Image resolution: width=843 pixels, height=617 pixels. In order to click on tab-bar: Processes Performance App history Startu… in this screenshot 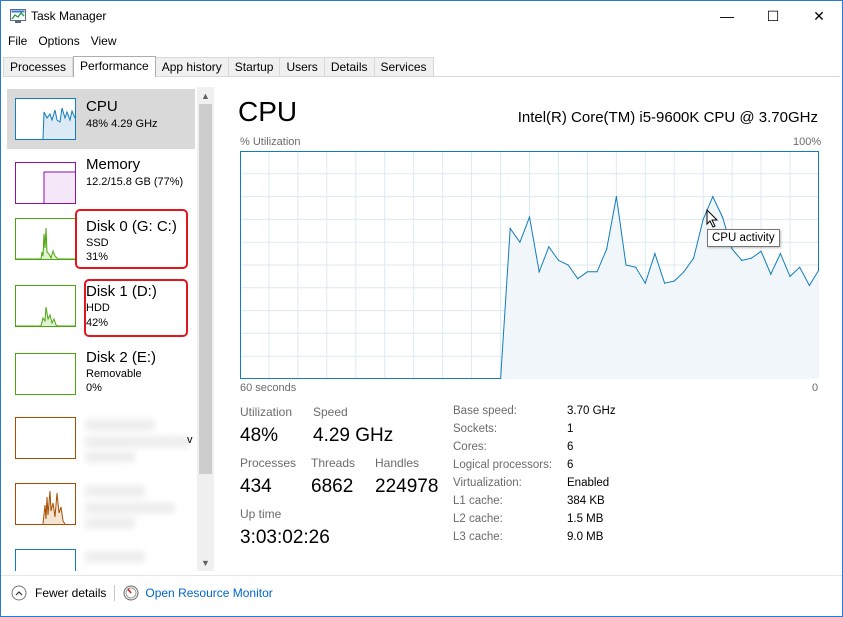, I will do `click(218, 66)`.